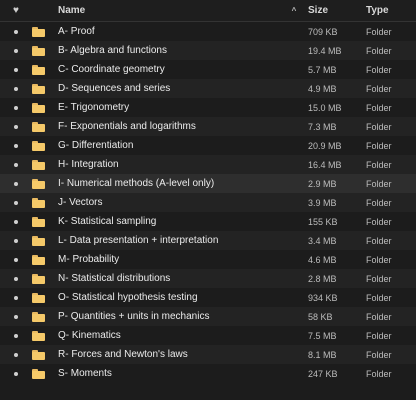  I want to click on file-name: A- Proof, so click(171, 31).